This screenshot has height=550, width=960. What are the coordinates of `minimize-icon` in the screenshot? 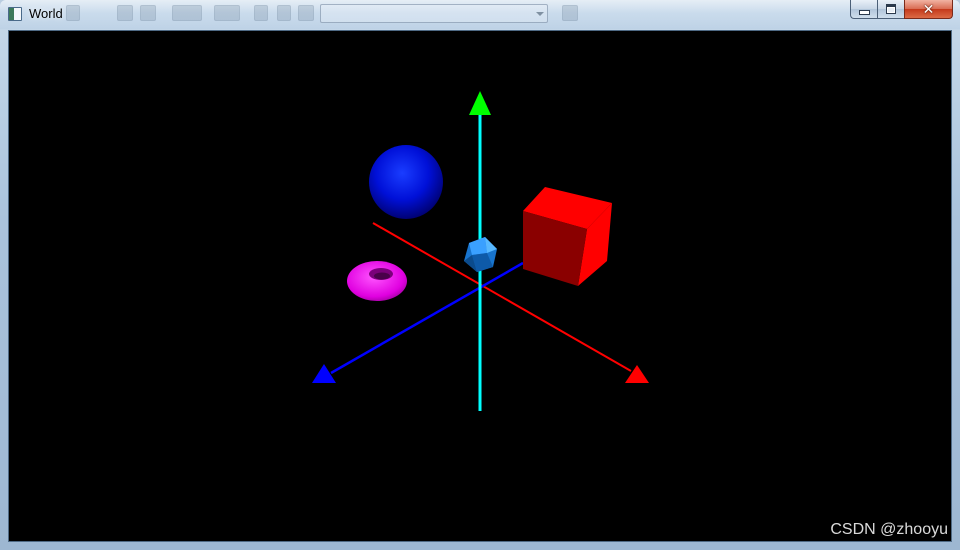 It's located at (864, 12).